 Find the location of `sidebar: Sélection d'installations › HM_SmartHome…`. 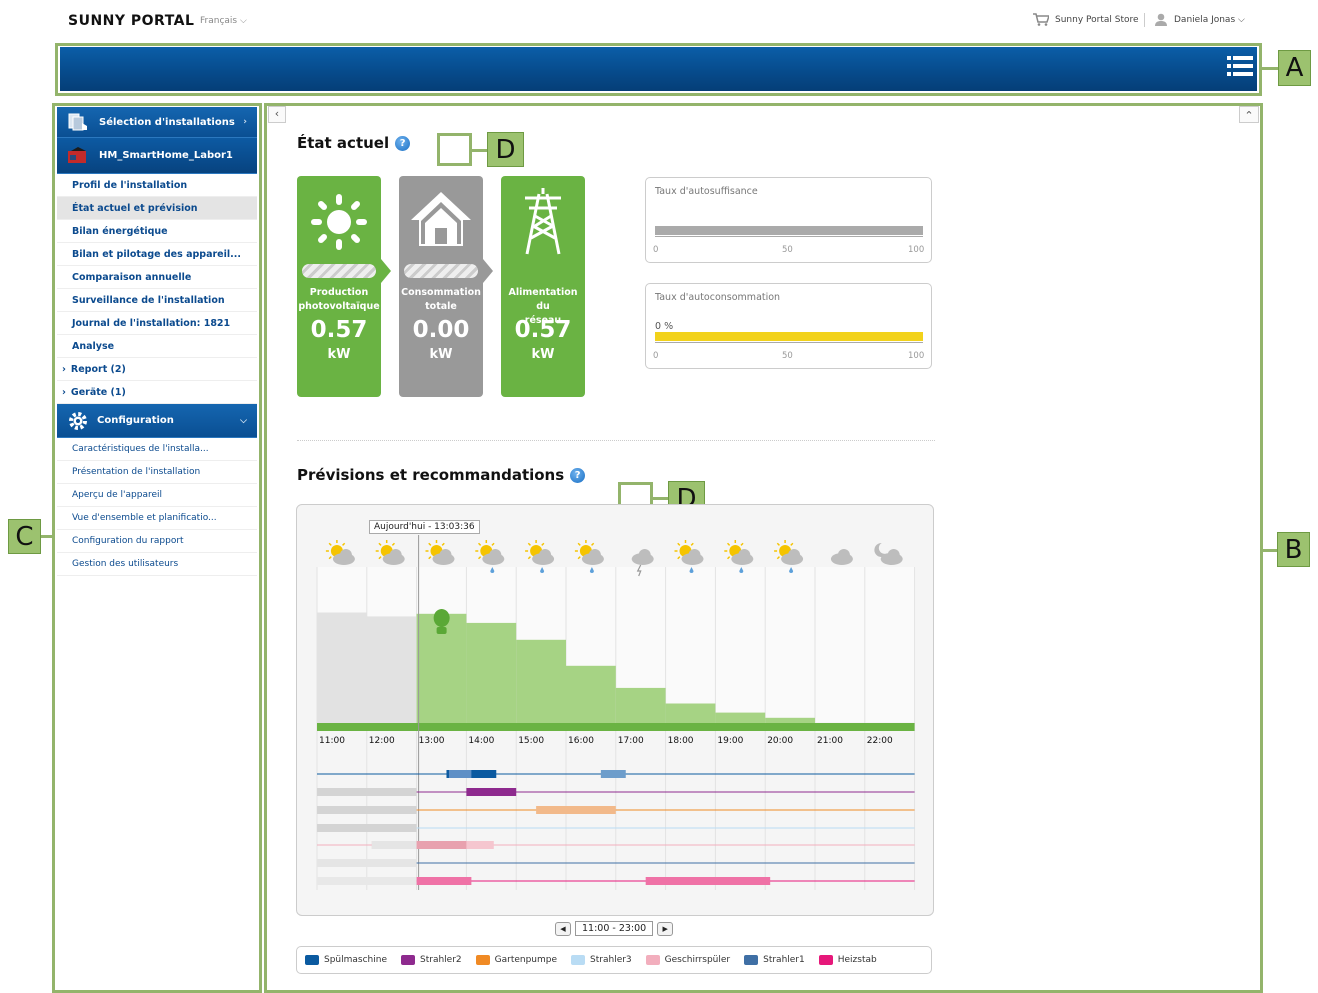

sidebar: Sélection d'installations › HM_SmartHome… is located at coordinates (157, 341).